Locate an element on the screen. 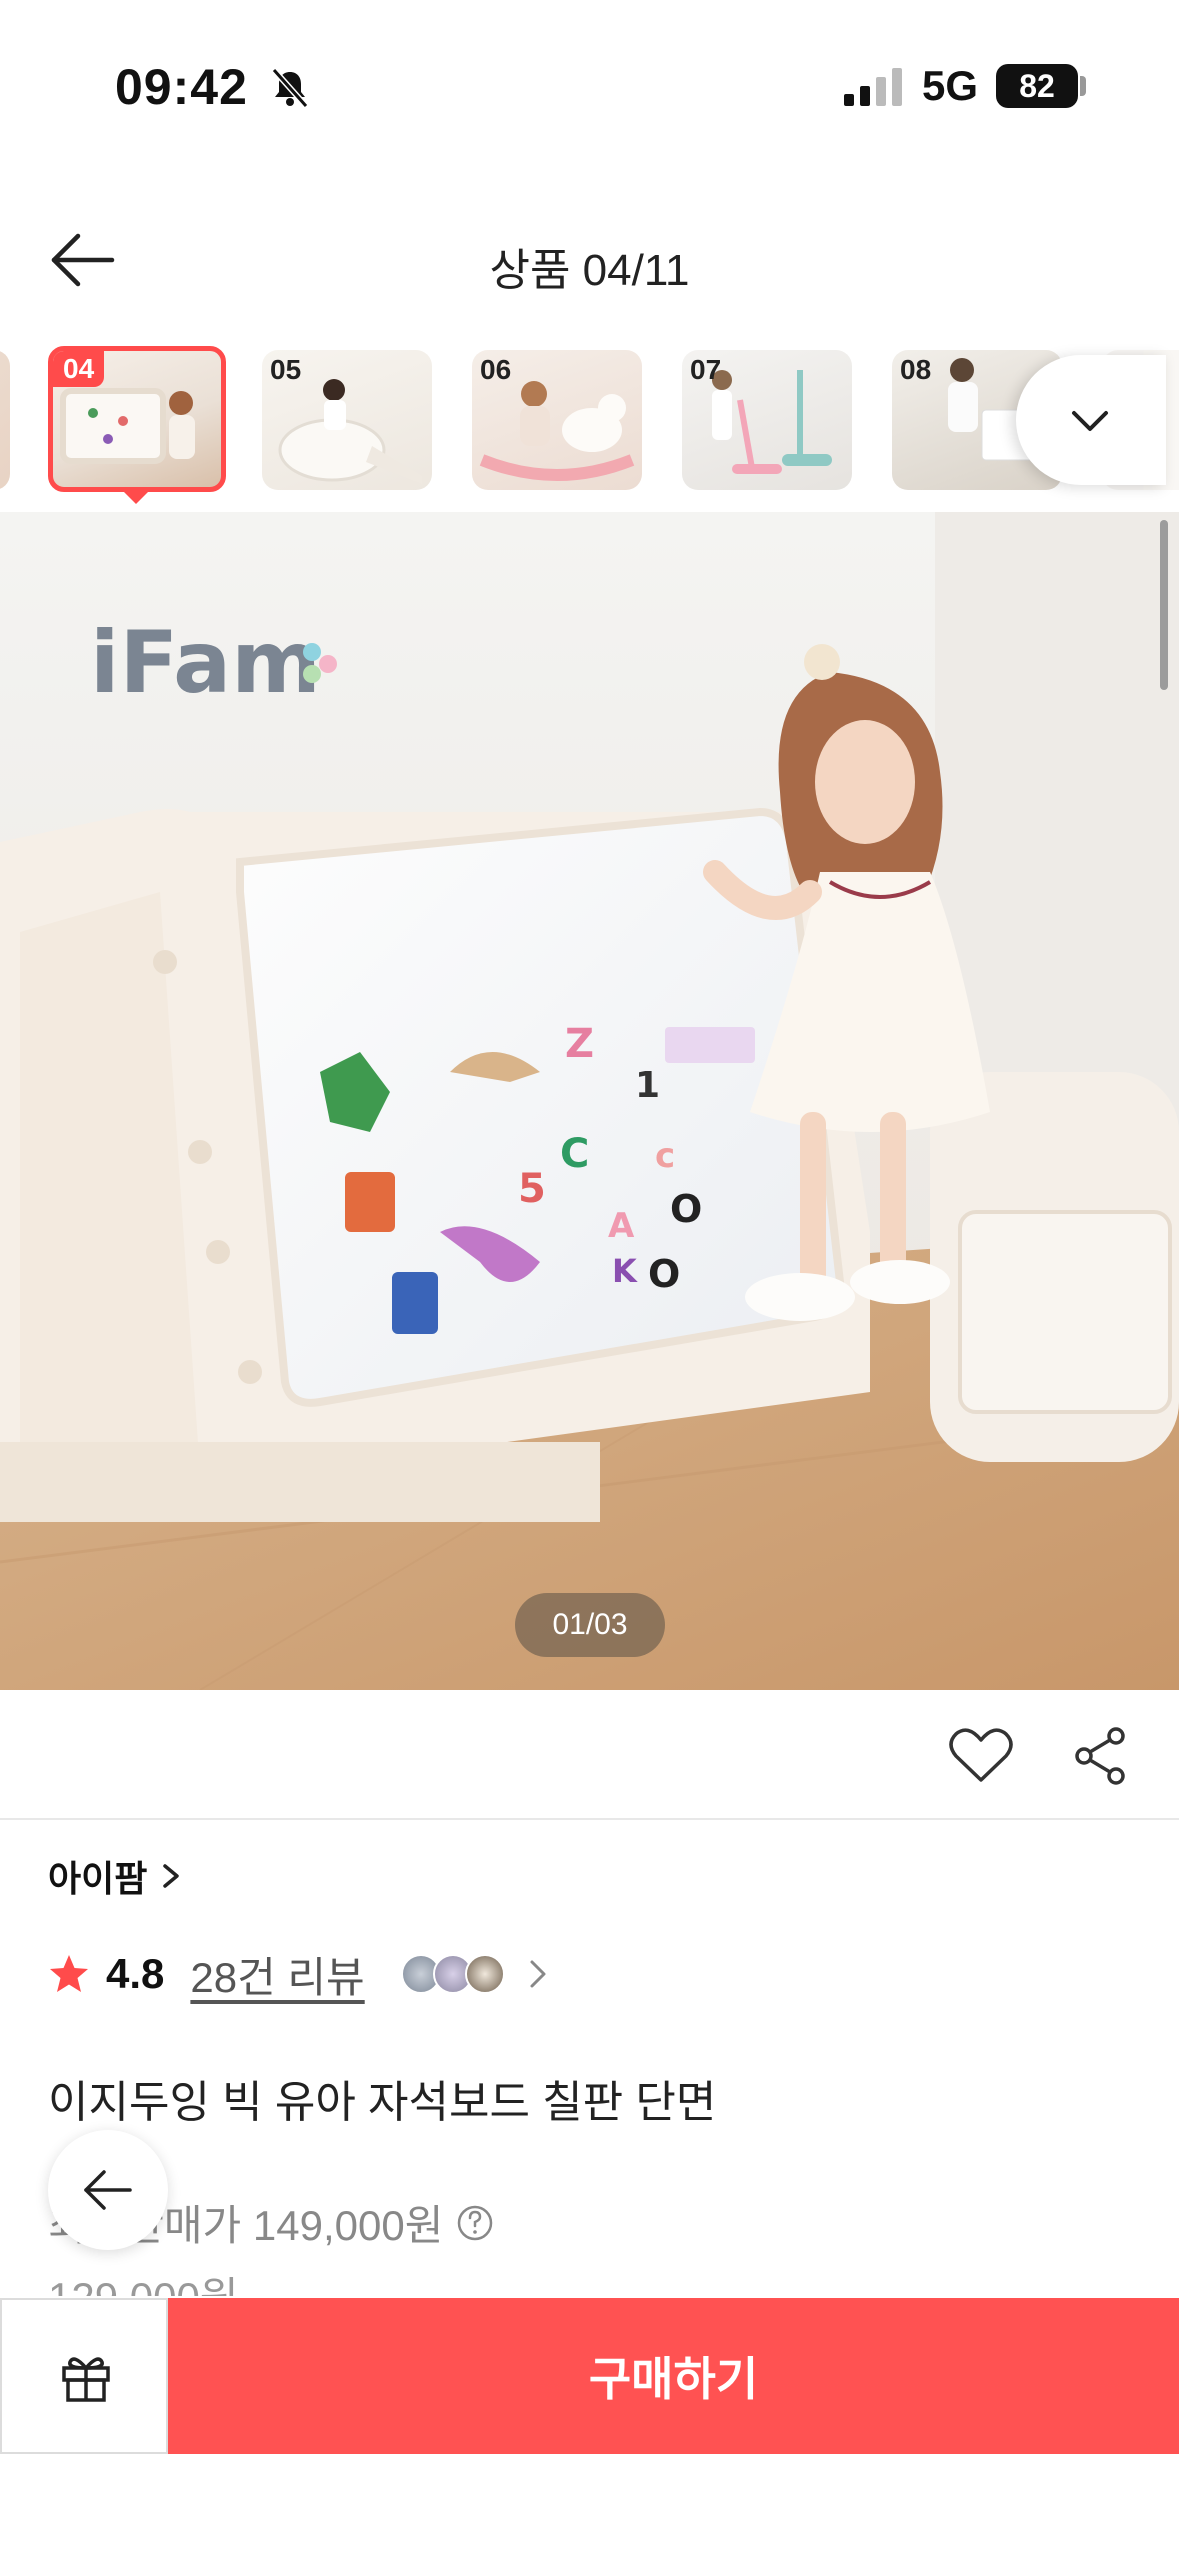  help-icon is located at coordinates (475, 2223).